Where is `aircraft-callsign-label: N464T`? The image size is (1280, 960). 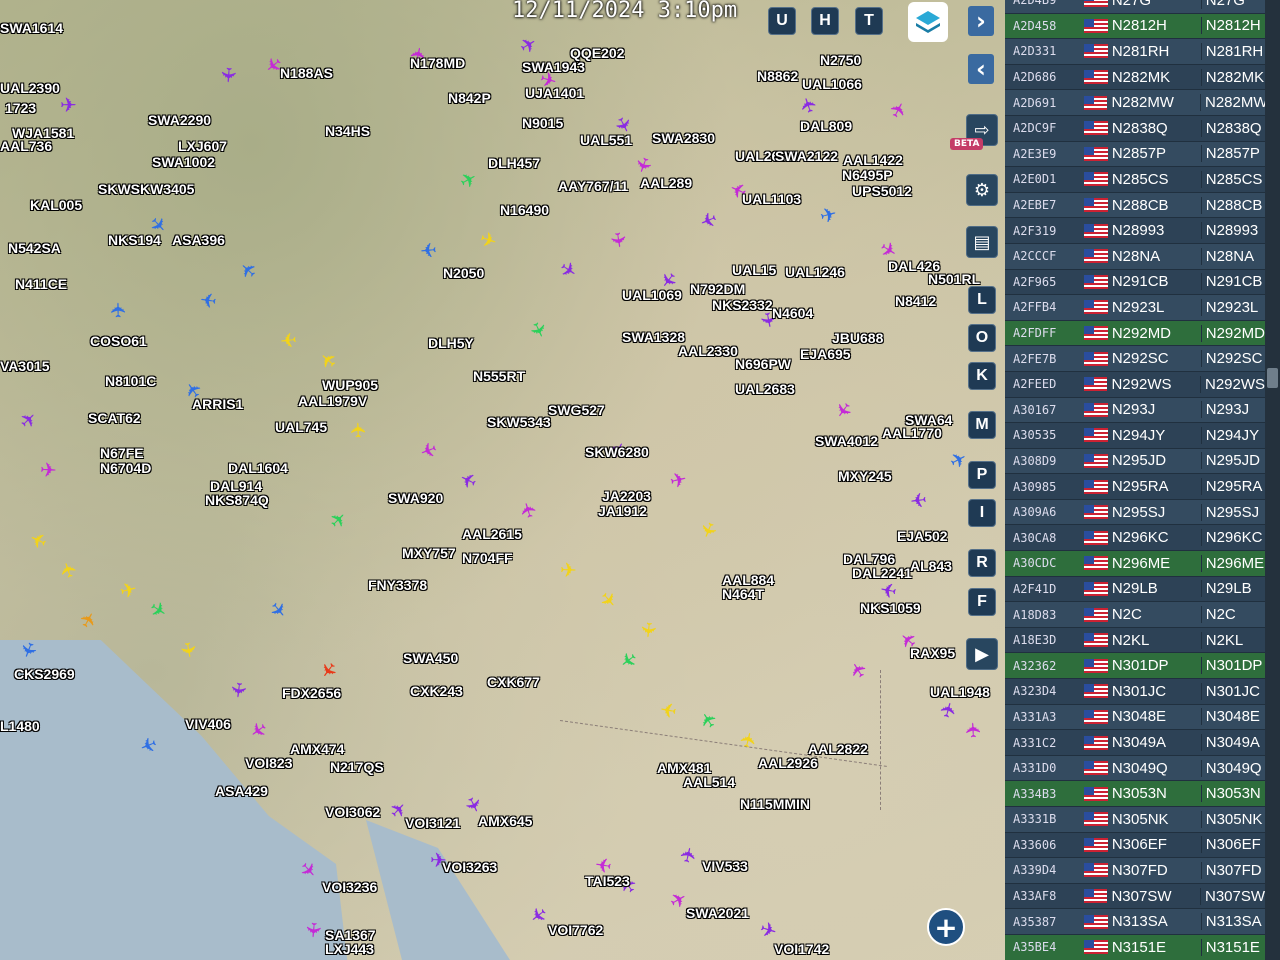
aircraft-callsign-label: N464T is located at coordinates (743, 594).